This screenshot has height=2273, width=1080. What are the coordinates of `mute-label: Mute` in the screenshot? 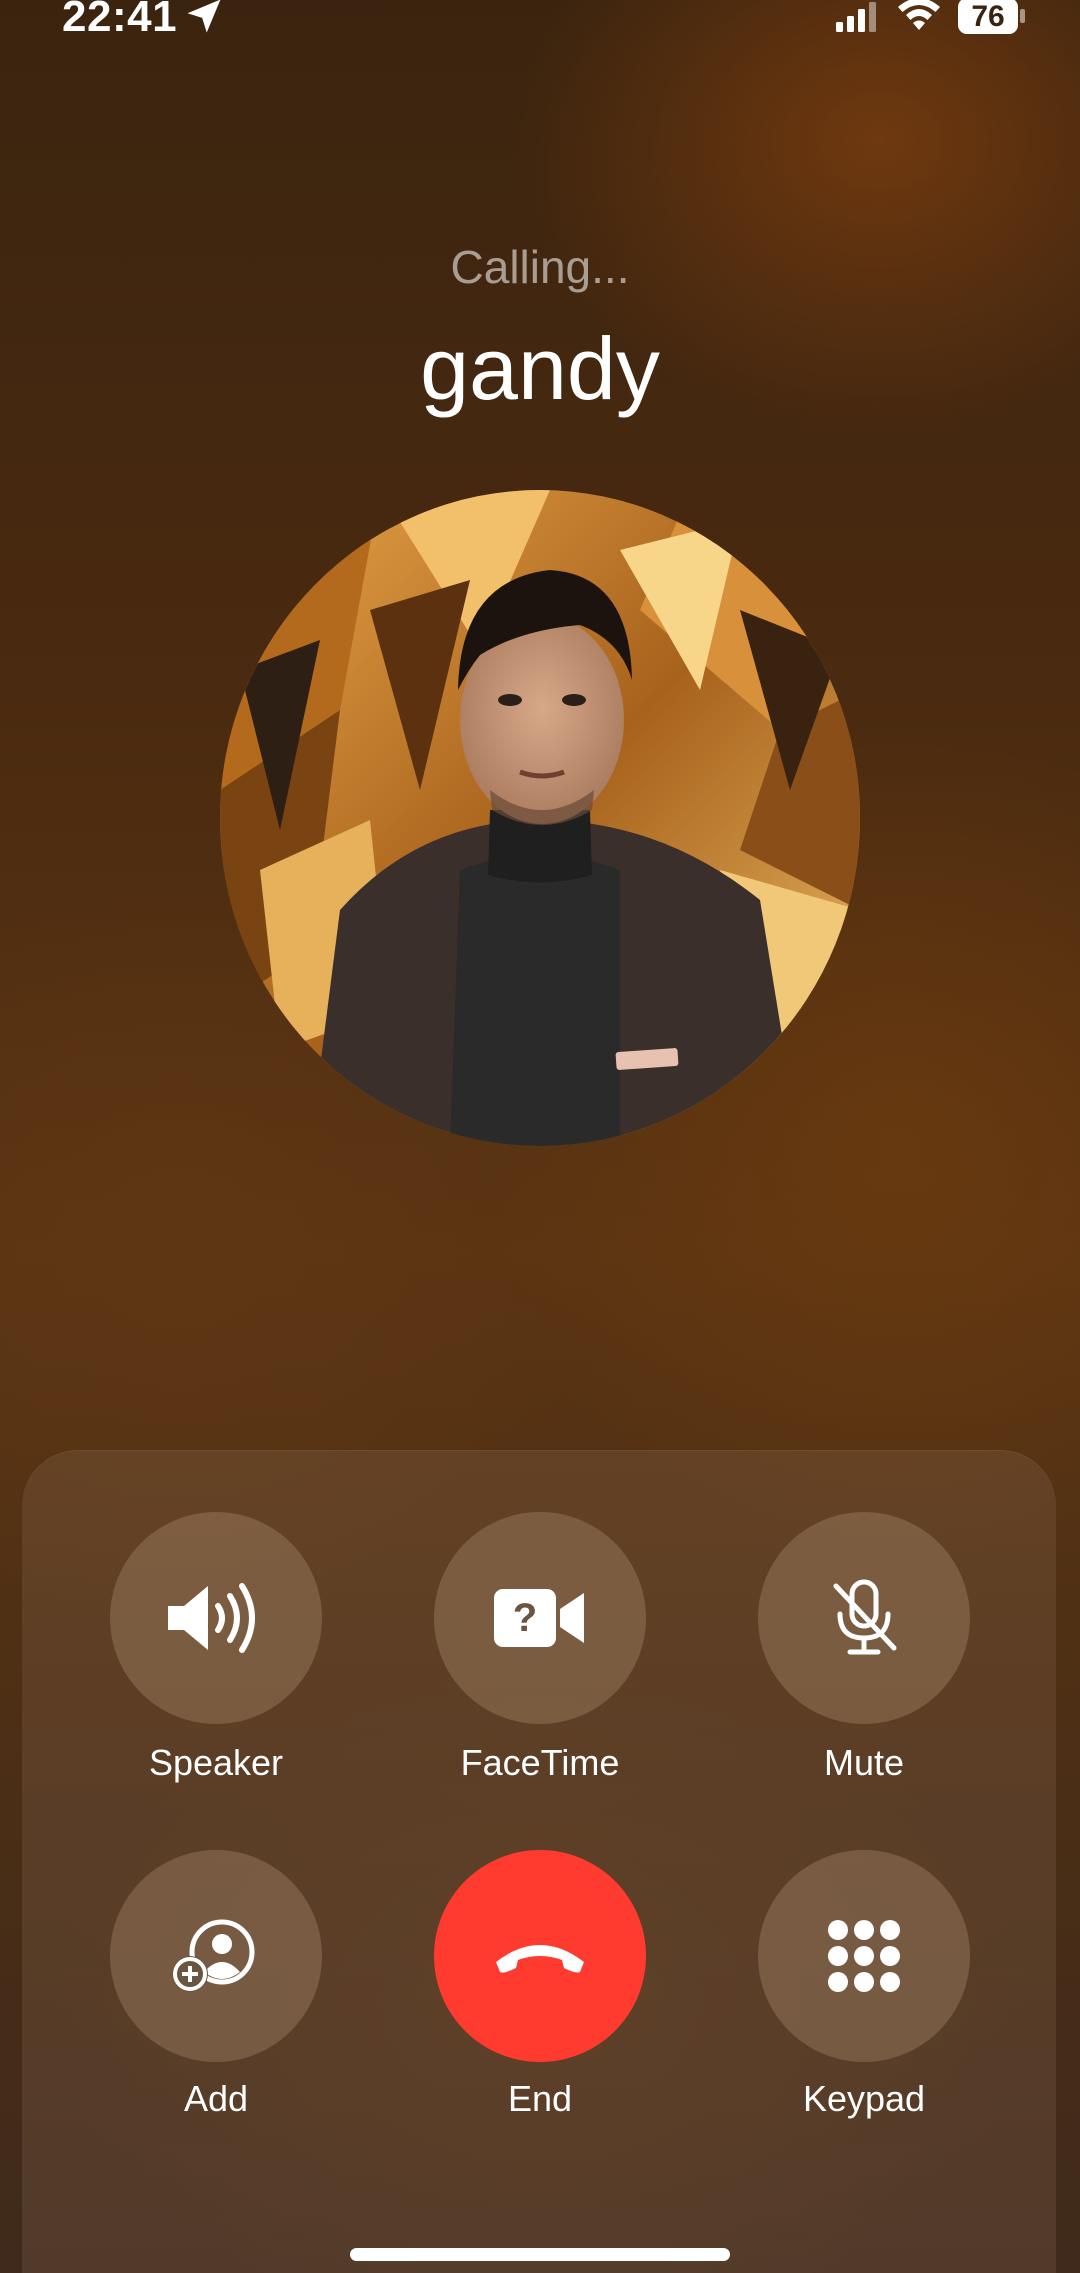 It's located at (864, 1762).